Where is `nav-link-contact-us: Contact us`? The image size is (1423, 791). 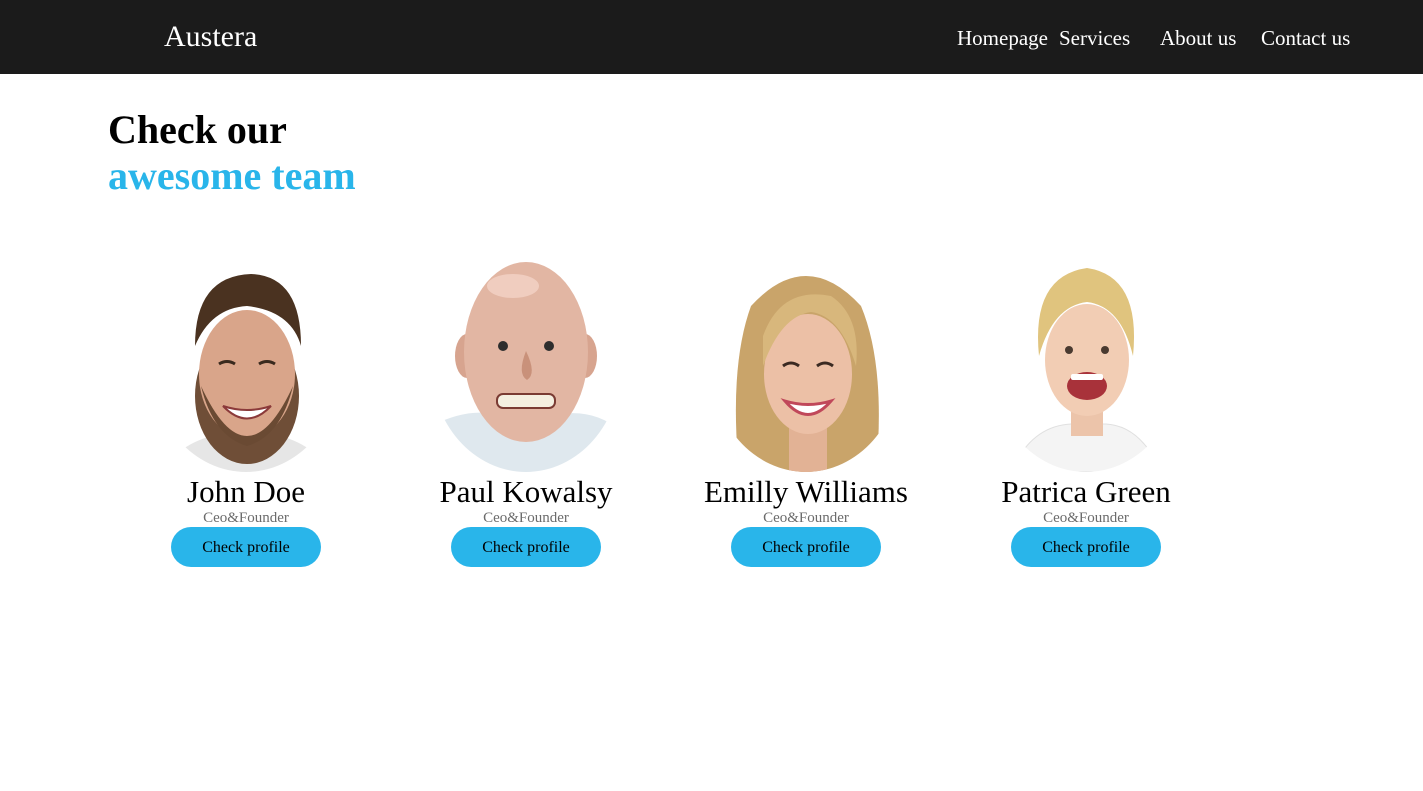
nav-link-contact-us: Contact us is located at coordinates (1305, 38).